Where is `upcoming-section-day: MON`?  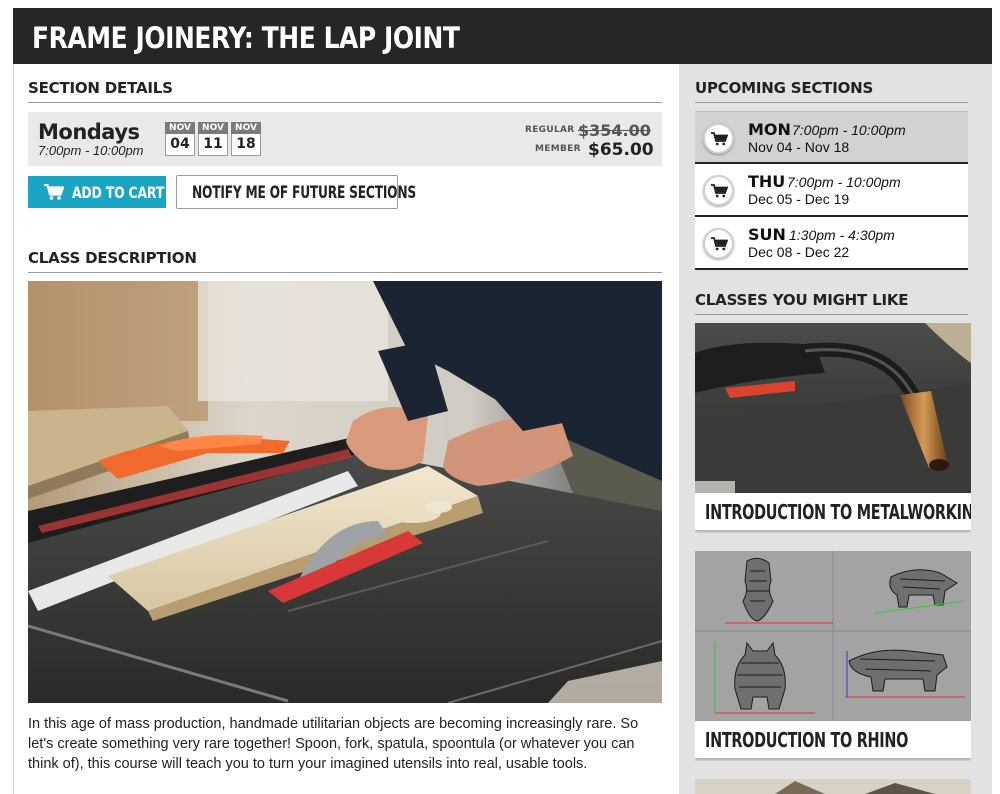 upcoming-section-day: MON is located at coordinates (769, 129).